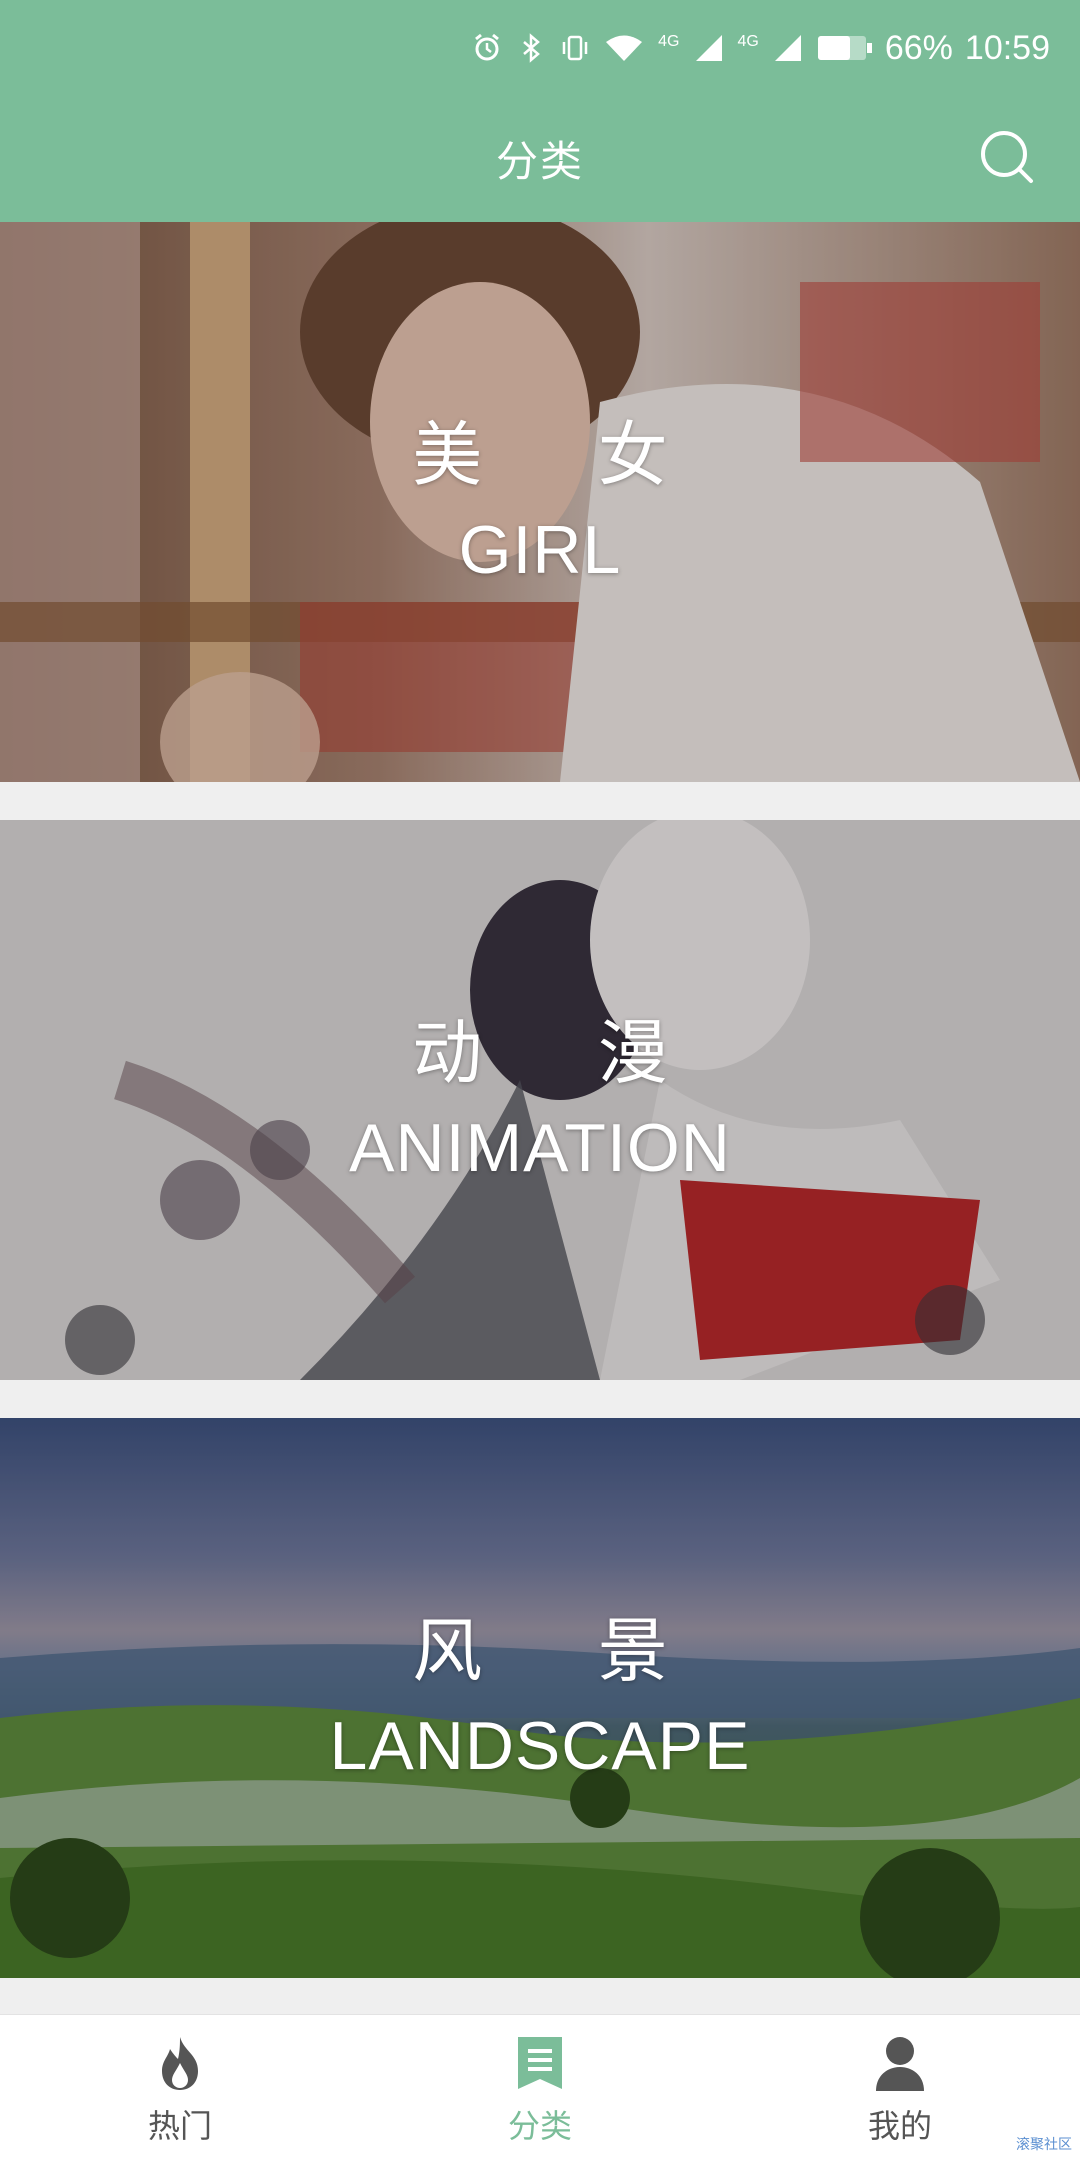 This screenshot has width=1080, height=2160. Describe the element at coordinates (532, 48) in the screenshot. I see `bluetooth-icon` at that location.